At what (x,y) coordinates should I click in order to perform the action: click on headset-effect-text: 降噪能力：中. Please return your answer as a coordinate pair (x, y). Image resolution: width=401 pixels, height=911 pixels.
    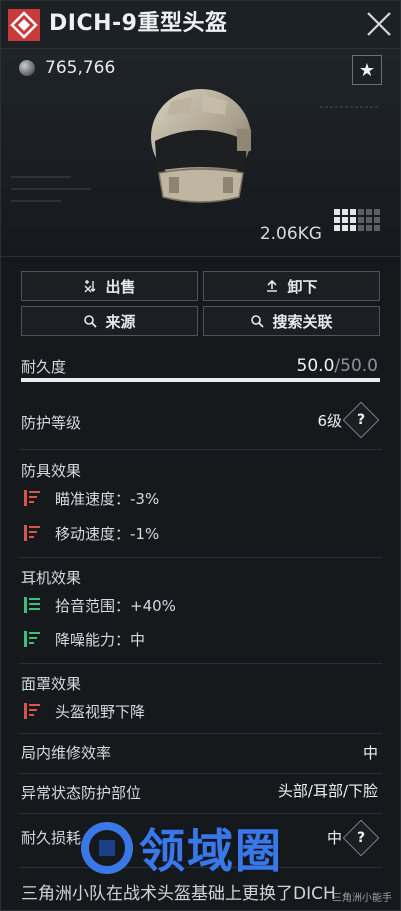
    Looking at the image, I should click on (100, 639).